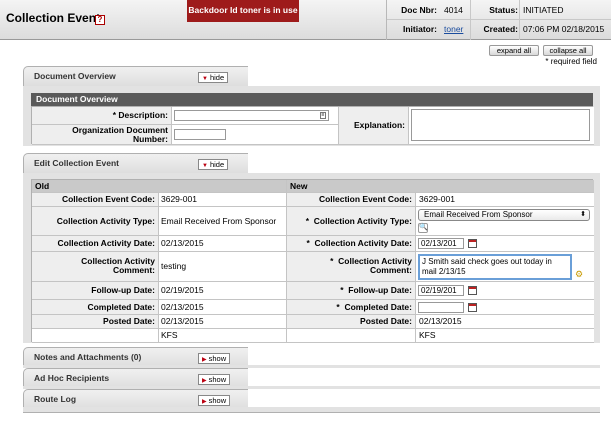  Describe the element at coordinates (223, 267) in the screenshot. I see `old-activity-comment-value: testing` at that location.